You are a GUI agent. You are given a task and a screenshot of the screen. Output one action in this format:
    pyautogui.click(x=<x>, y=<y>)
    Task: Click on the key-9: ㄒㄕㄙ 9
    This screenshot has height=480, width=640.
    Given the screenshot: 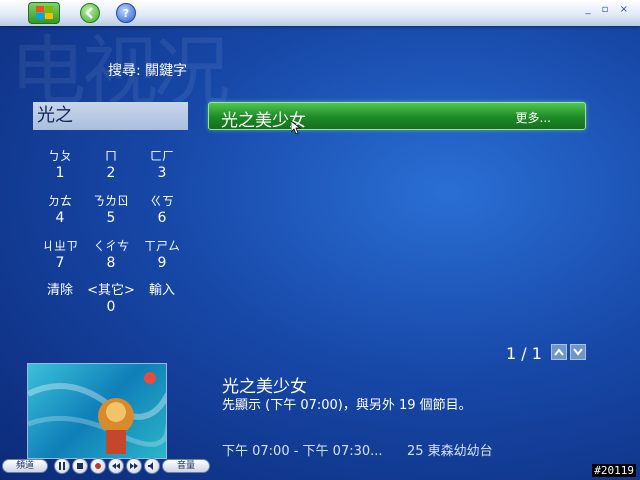 What is the action you would take?
    pyautogui.click(x=162, y=255)
    